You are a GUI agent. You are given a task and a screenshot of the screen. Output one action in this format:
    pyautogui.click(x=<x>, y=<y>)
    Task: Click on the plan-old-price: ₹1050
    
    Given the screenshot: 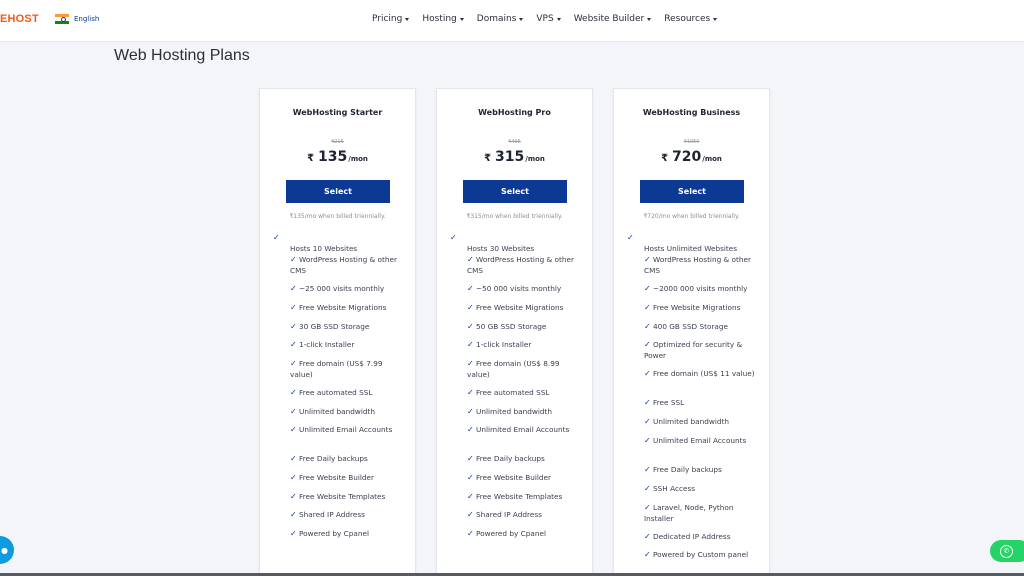 What is the action you would take?
    pyautogui.click(x=691, y=142)
    